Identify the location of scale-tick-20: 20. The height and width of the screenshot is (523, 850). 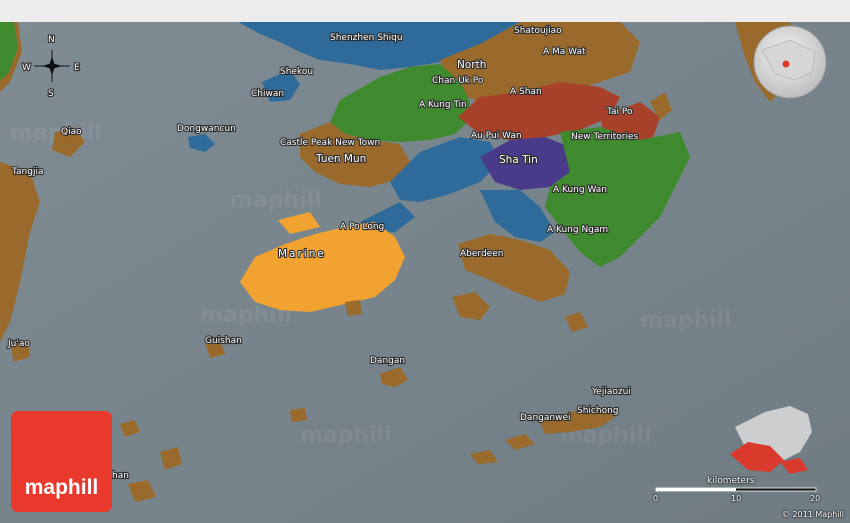
(815, 498).